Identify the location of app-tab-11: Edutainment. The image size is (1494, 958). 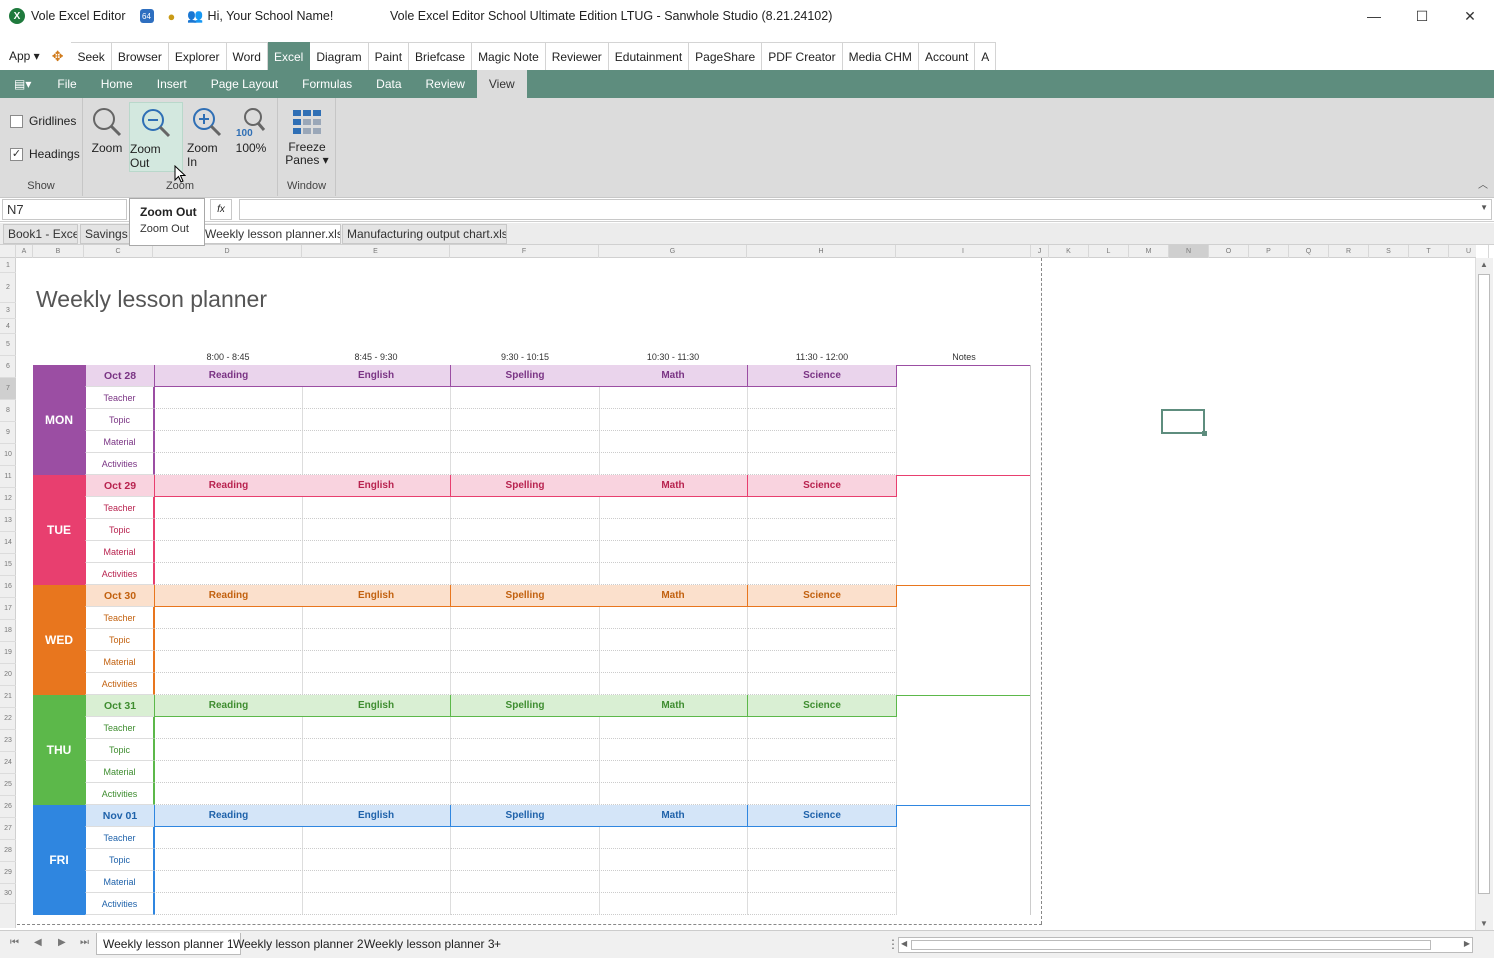
(649, 56).